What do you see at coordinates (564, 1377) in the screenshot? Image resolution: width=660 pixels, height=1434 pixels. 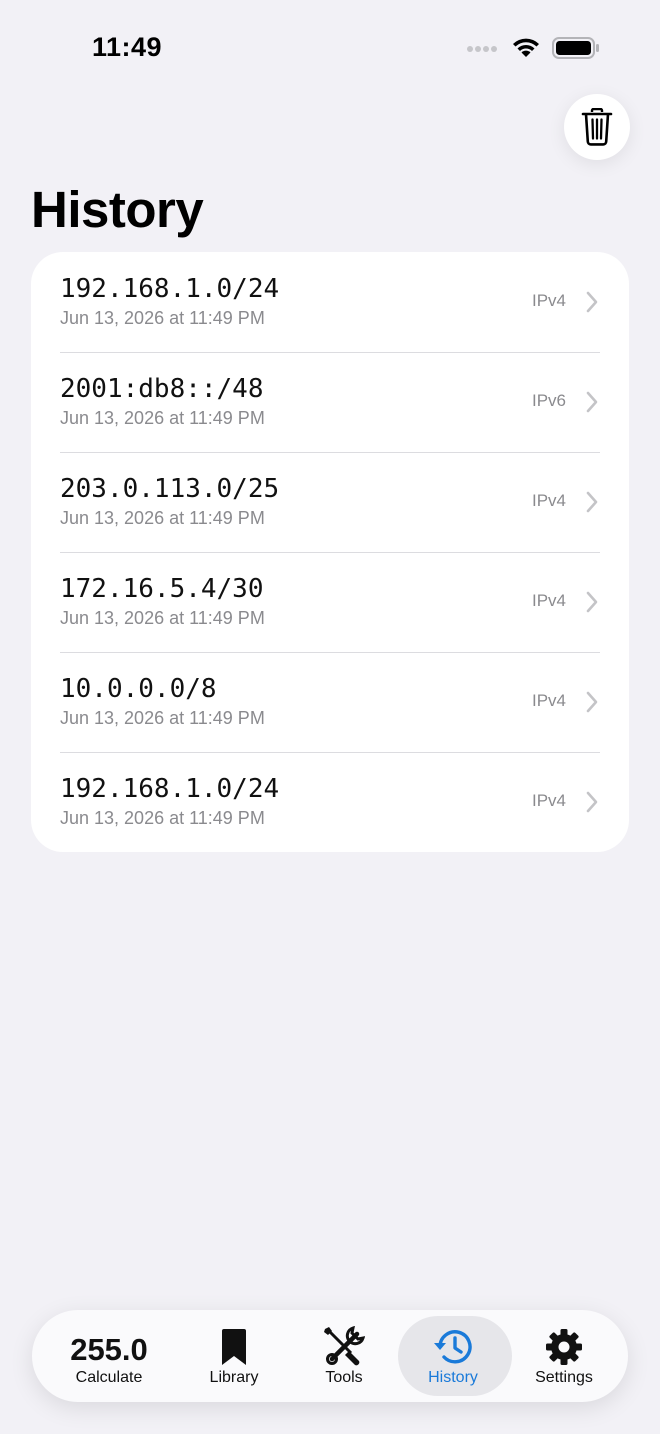 I see `tab-label: Settings` at bounding box center [564, 1377].